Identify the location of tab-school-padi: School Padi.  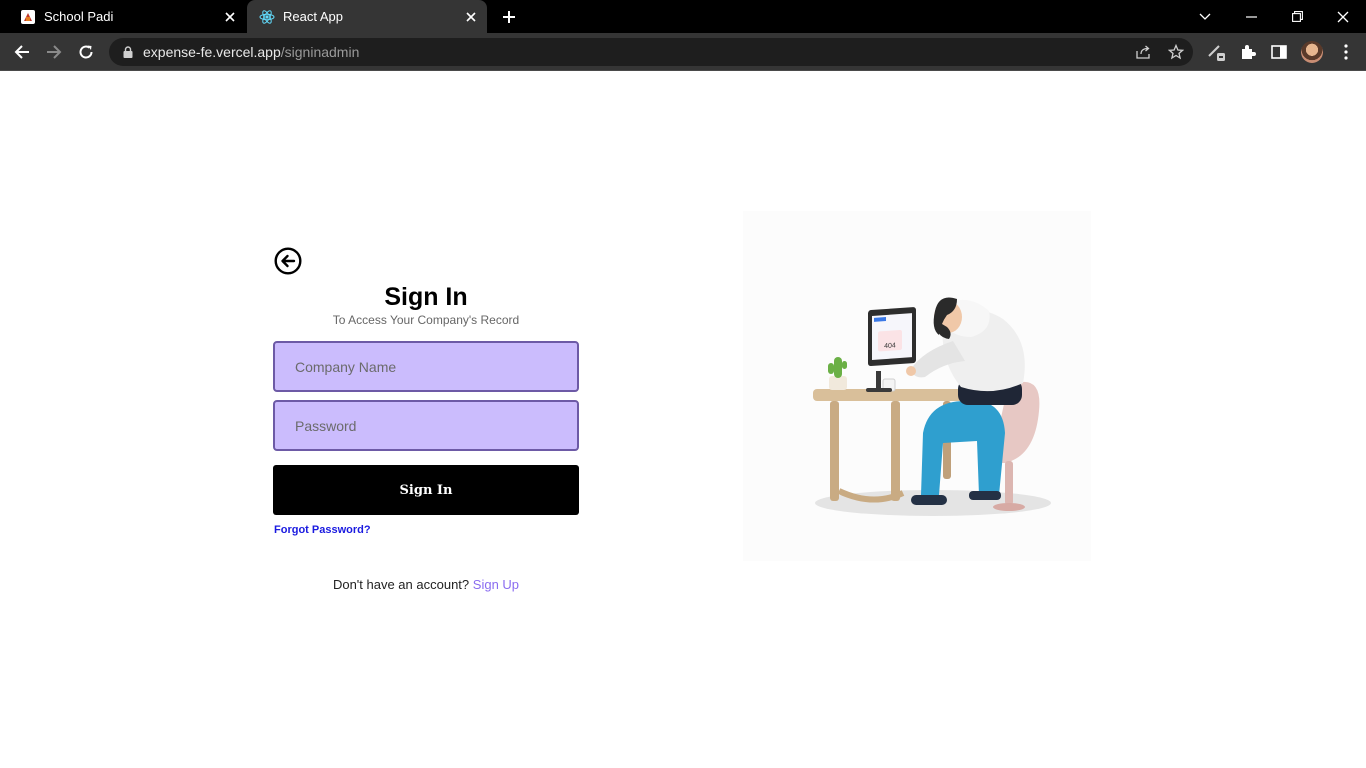
(127, 16).